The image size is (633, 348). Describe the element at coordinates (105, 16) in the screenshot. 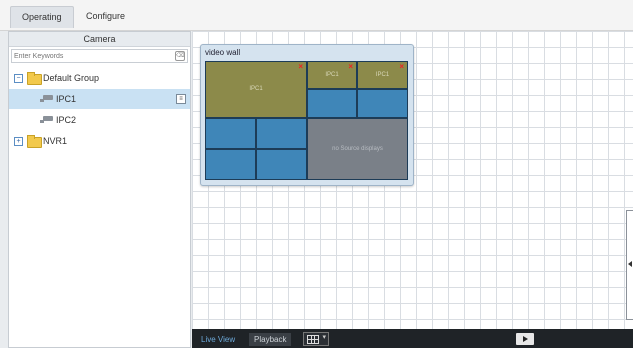

I see `tab-configure: Configure` at that location.